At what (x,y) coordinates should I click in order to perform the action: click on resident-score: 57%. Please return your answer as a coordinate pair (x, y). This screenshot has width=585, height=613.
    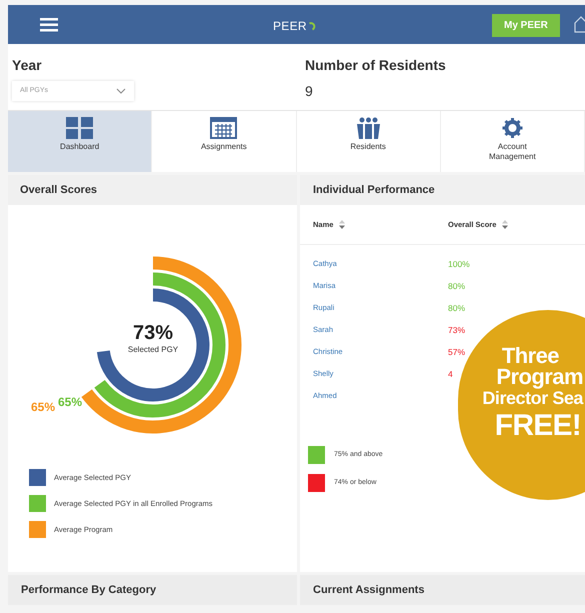
    Looking at the image, I should click on (457, 352).